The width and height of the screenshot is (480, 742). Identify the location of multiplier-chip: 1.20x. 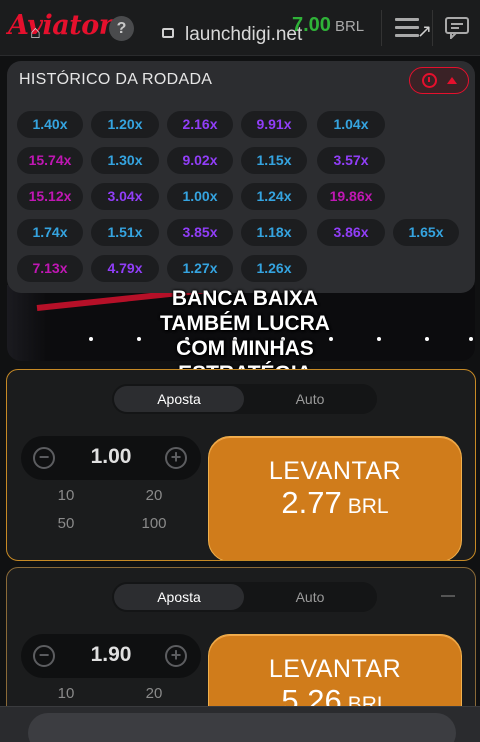
(125, 124).